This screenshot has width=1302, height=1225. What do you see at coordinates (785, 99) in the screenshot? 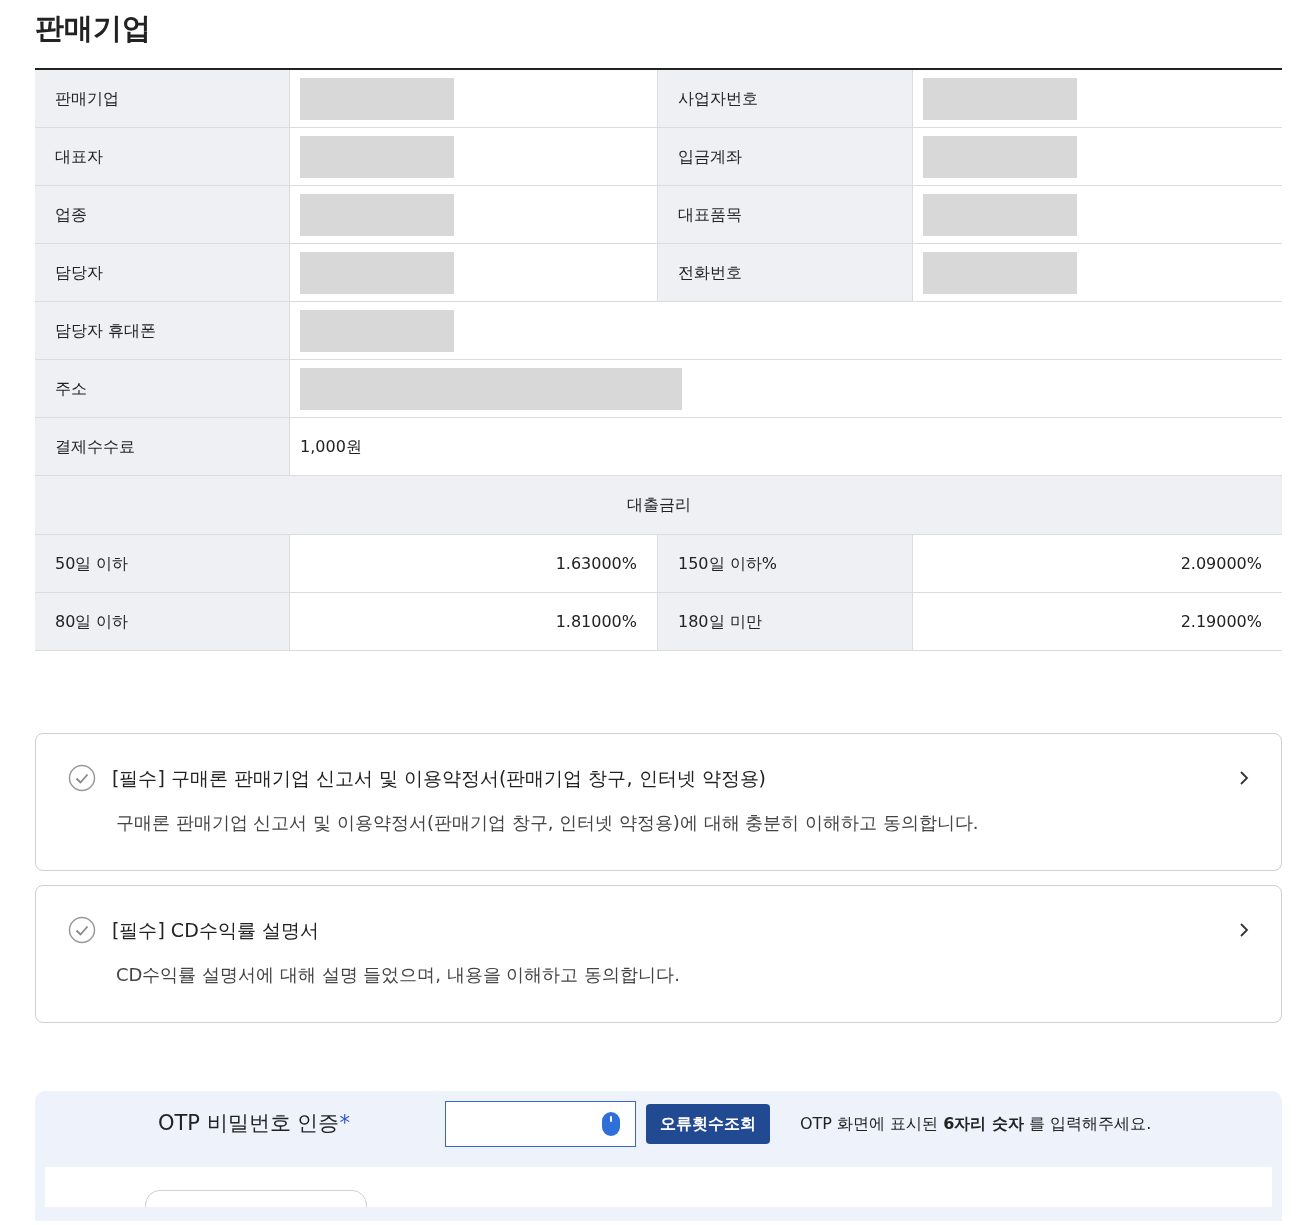
I see `field-label: 사업자번호` at bounding box center [785, 99].